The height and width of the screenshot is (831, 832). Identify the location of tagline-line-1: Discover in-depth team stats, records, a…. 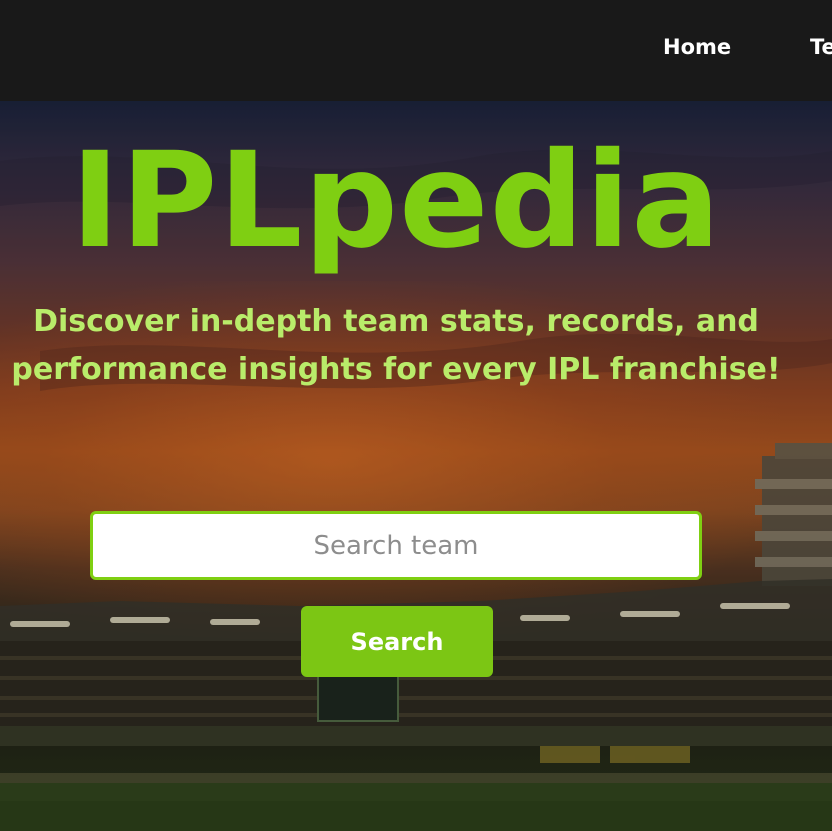
(396, 321).